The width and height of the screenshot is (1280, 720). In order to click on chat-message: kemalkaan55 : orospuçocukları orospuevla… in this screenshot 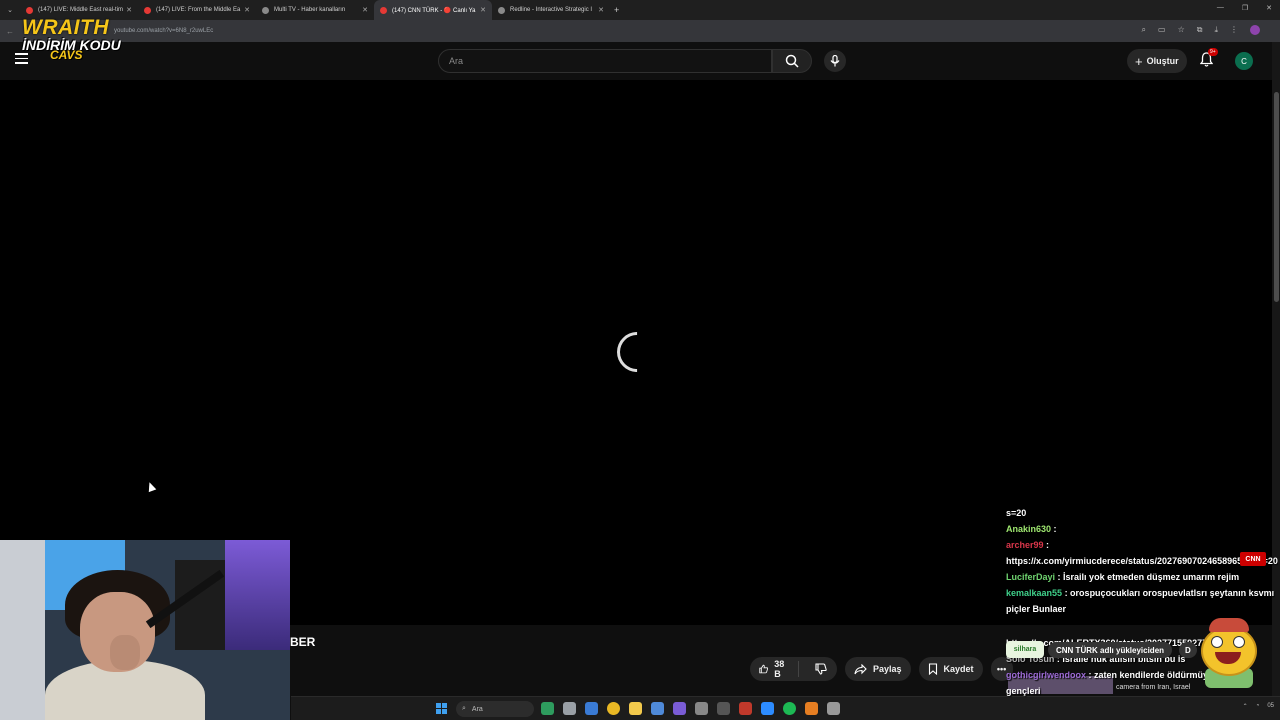, I will do `click(1142, 601)`.